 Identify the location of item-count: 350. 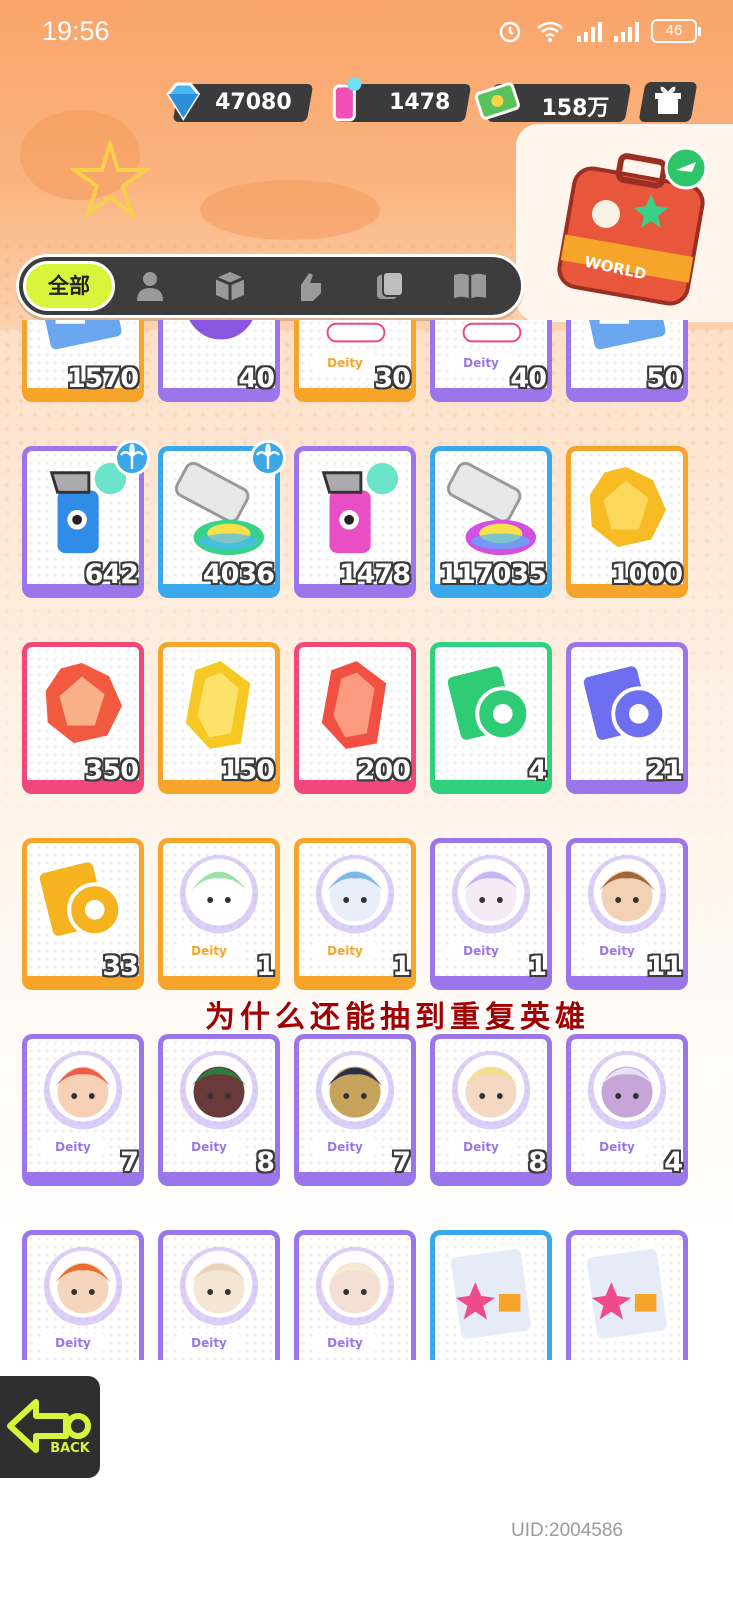
(111, 770).